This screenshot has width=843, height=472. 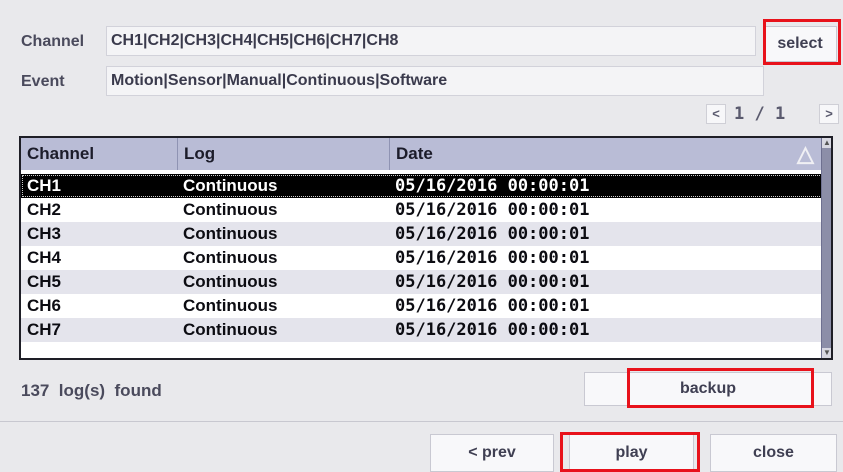 I want to click on table-row: CH4 Continuous 05/16/2016 00:00:01, so click(x=422, y=258).